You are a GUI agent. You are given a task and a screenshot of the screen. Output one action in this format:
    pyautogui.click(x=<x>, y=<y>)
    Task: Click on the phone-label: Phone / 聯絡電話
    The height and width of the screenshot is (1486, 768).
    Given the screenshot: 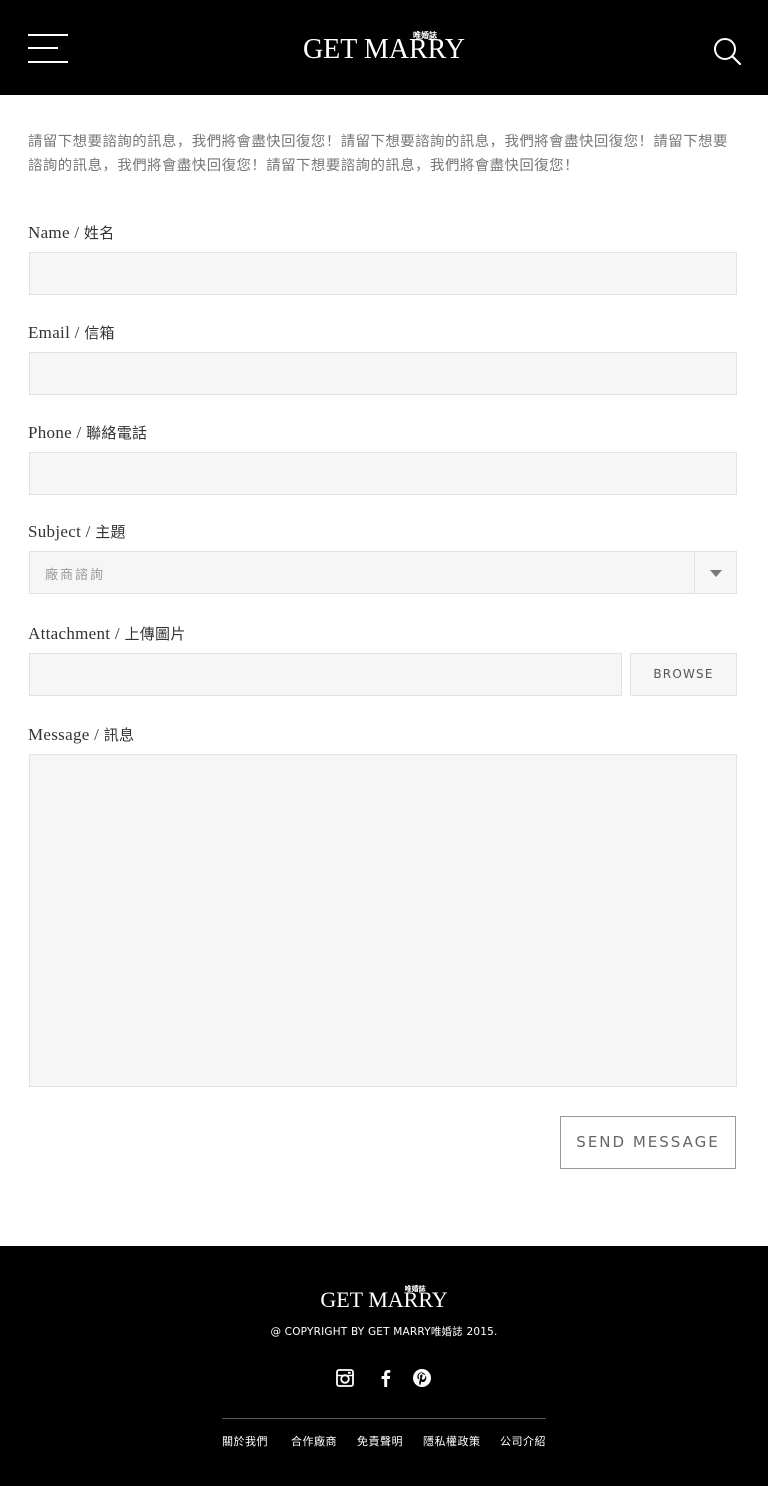 What is the action you would take?
    pyautogui.click(x=88, y=432)
    